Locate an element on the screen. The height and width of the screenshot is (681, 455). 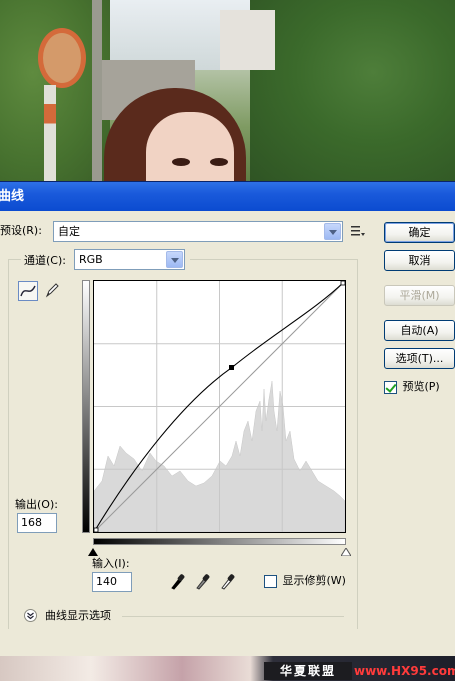
curve-tool-icon is located at coordinates (28, 291).